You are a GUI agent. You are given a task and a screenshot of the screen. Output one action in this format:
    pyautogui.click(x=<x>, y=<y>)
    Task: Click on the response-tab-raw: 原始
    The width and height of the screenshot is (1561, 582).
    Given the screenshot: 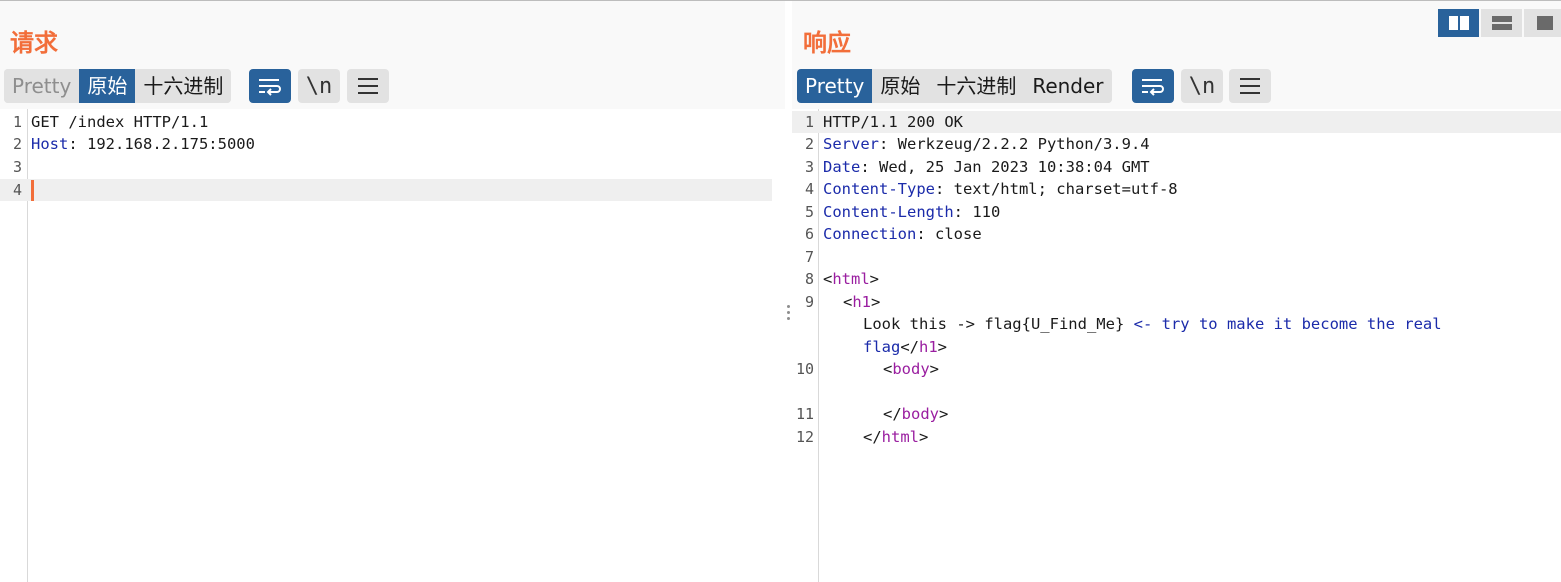 What is the action you would take?
    pyautogui.click(x=900, y=86)
    